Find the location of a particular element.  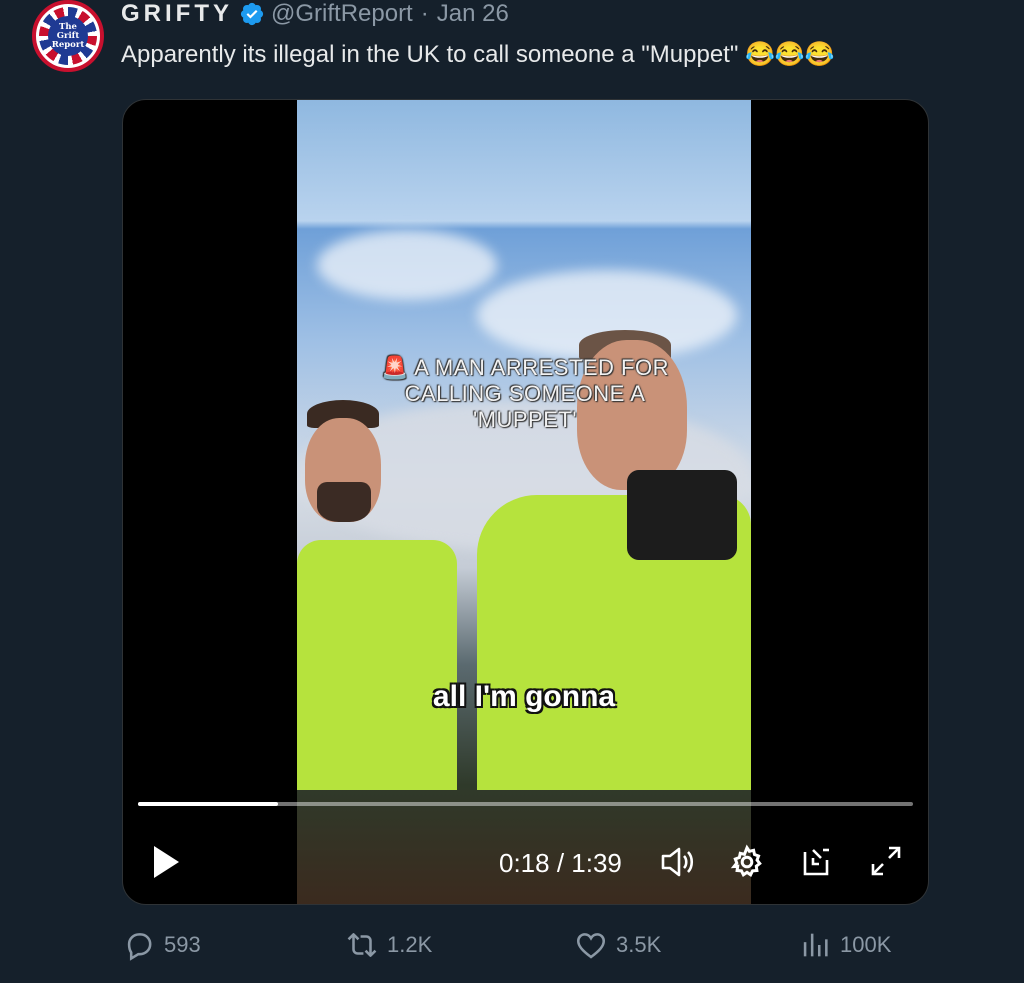

overlay-title-line: CALLING SOMEONE A is located at coordinates (525, 393).